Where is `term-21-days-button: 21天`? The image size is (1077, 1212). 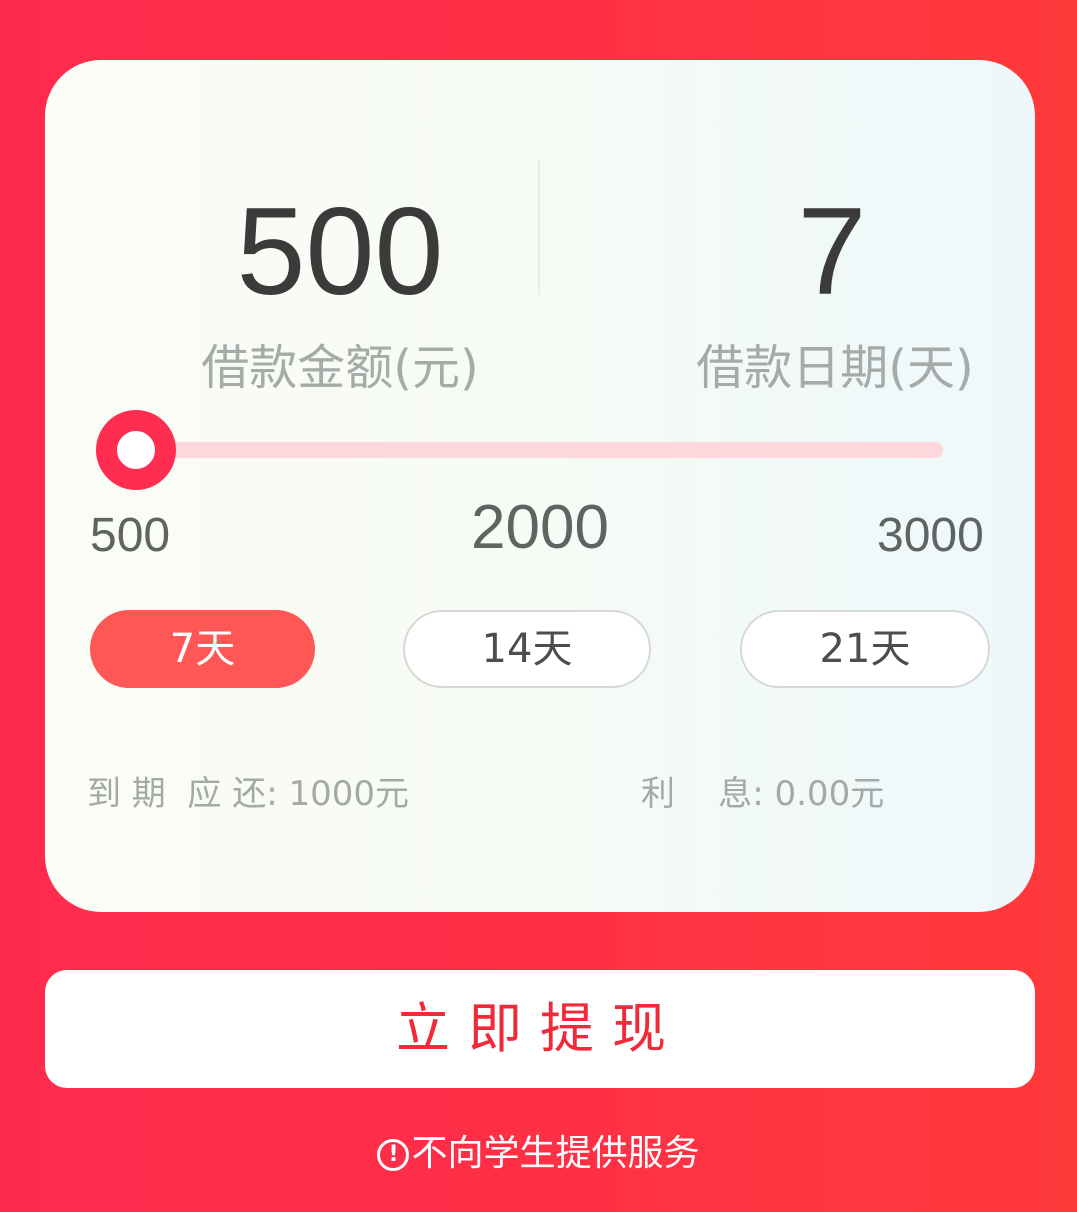 term-21-days-button: 21天 is located at coordinates (865, 649).